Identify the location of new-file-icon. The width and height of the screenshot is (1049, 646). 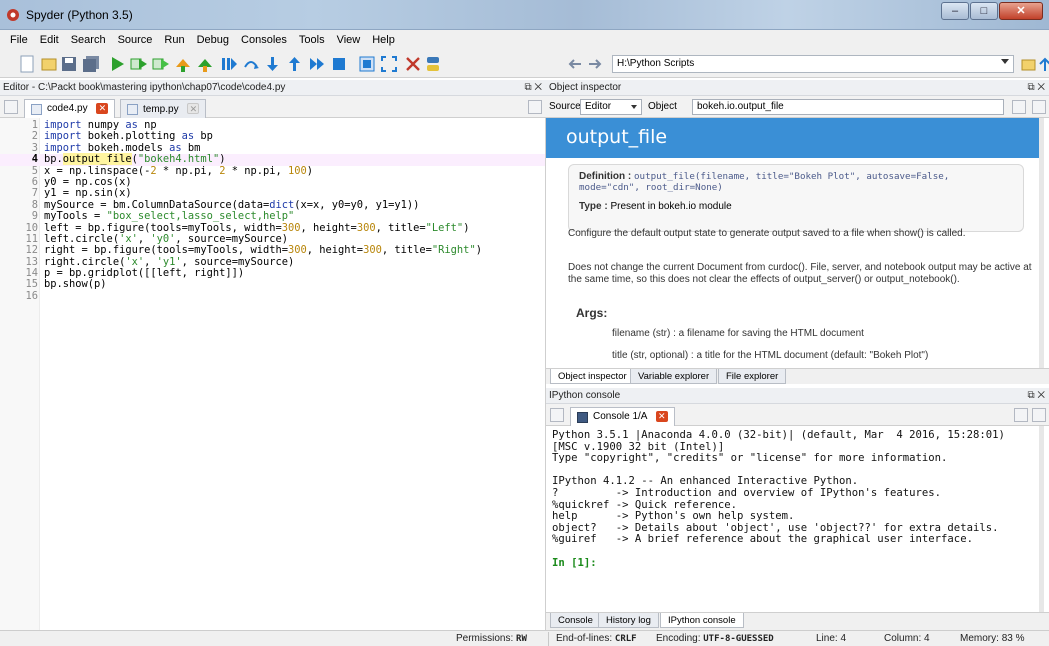
(27, 64).